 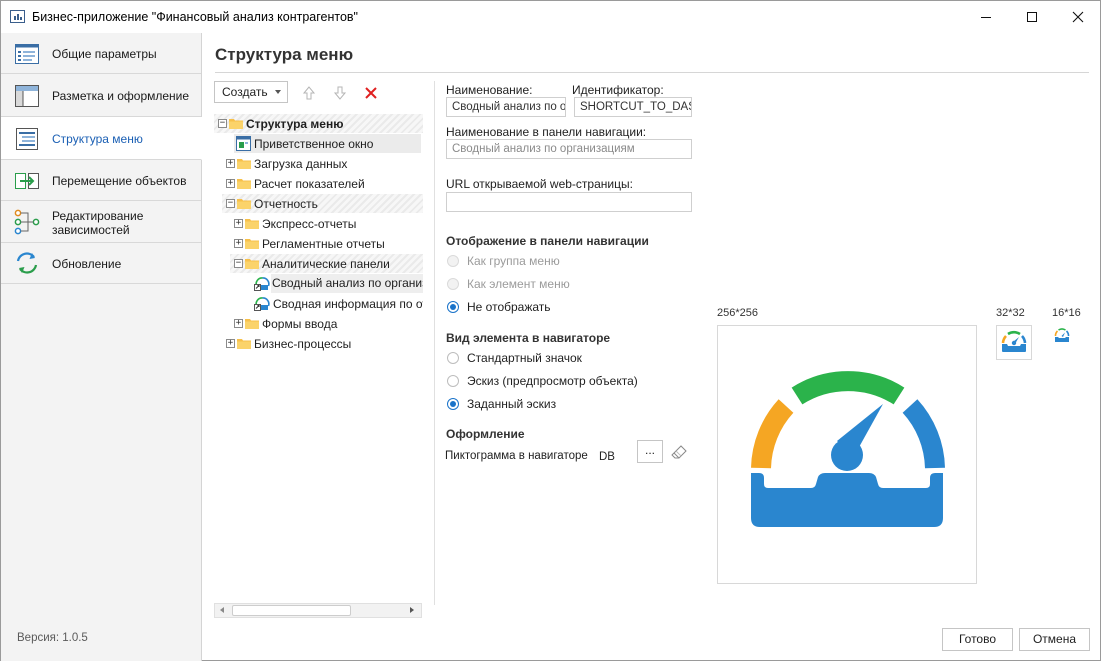 I want to click on id-field: SHORTCUT_TO_DASHBOARD, so click(x=633, y=107).